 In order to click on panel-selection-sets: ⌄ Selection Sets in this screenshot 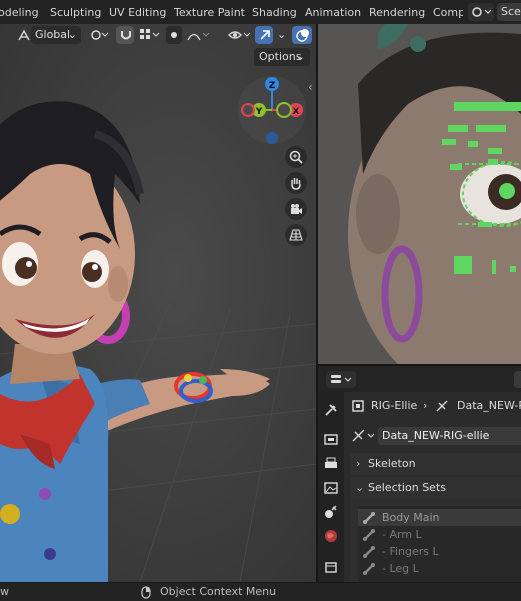, I will do `click(435, 488)`.